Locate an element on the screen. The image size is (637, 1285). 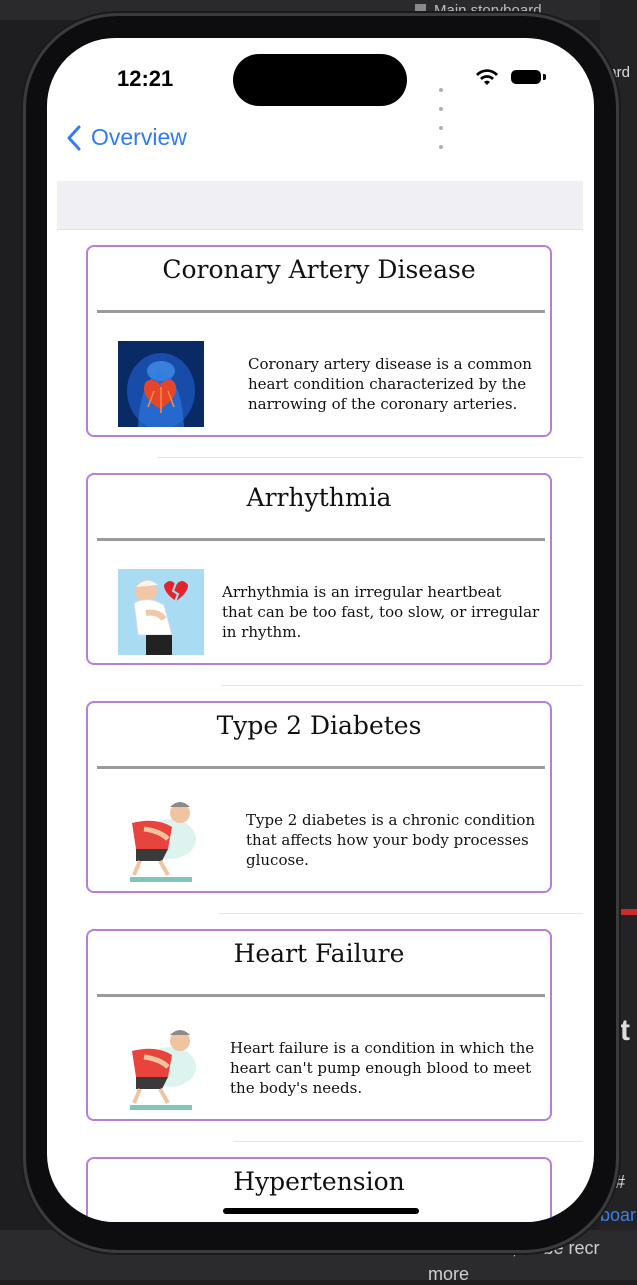
chevron-left-icon is located at coordinates (74, 137).